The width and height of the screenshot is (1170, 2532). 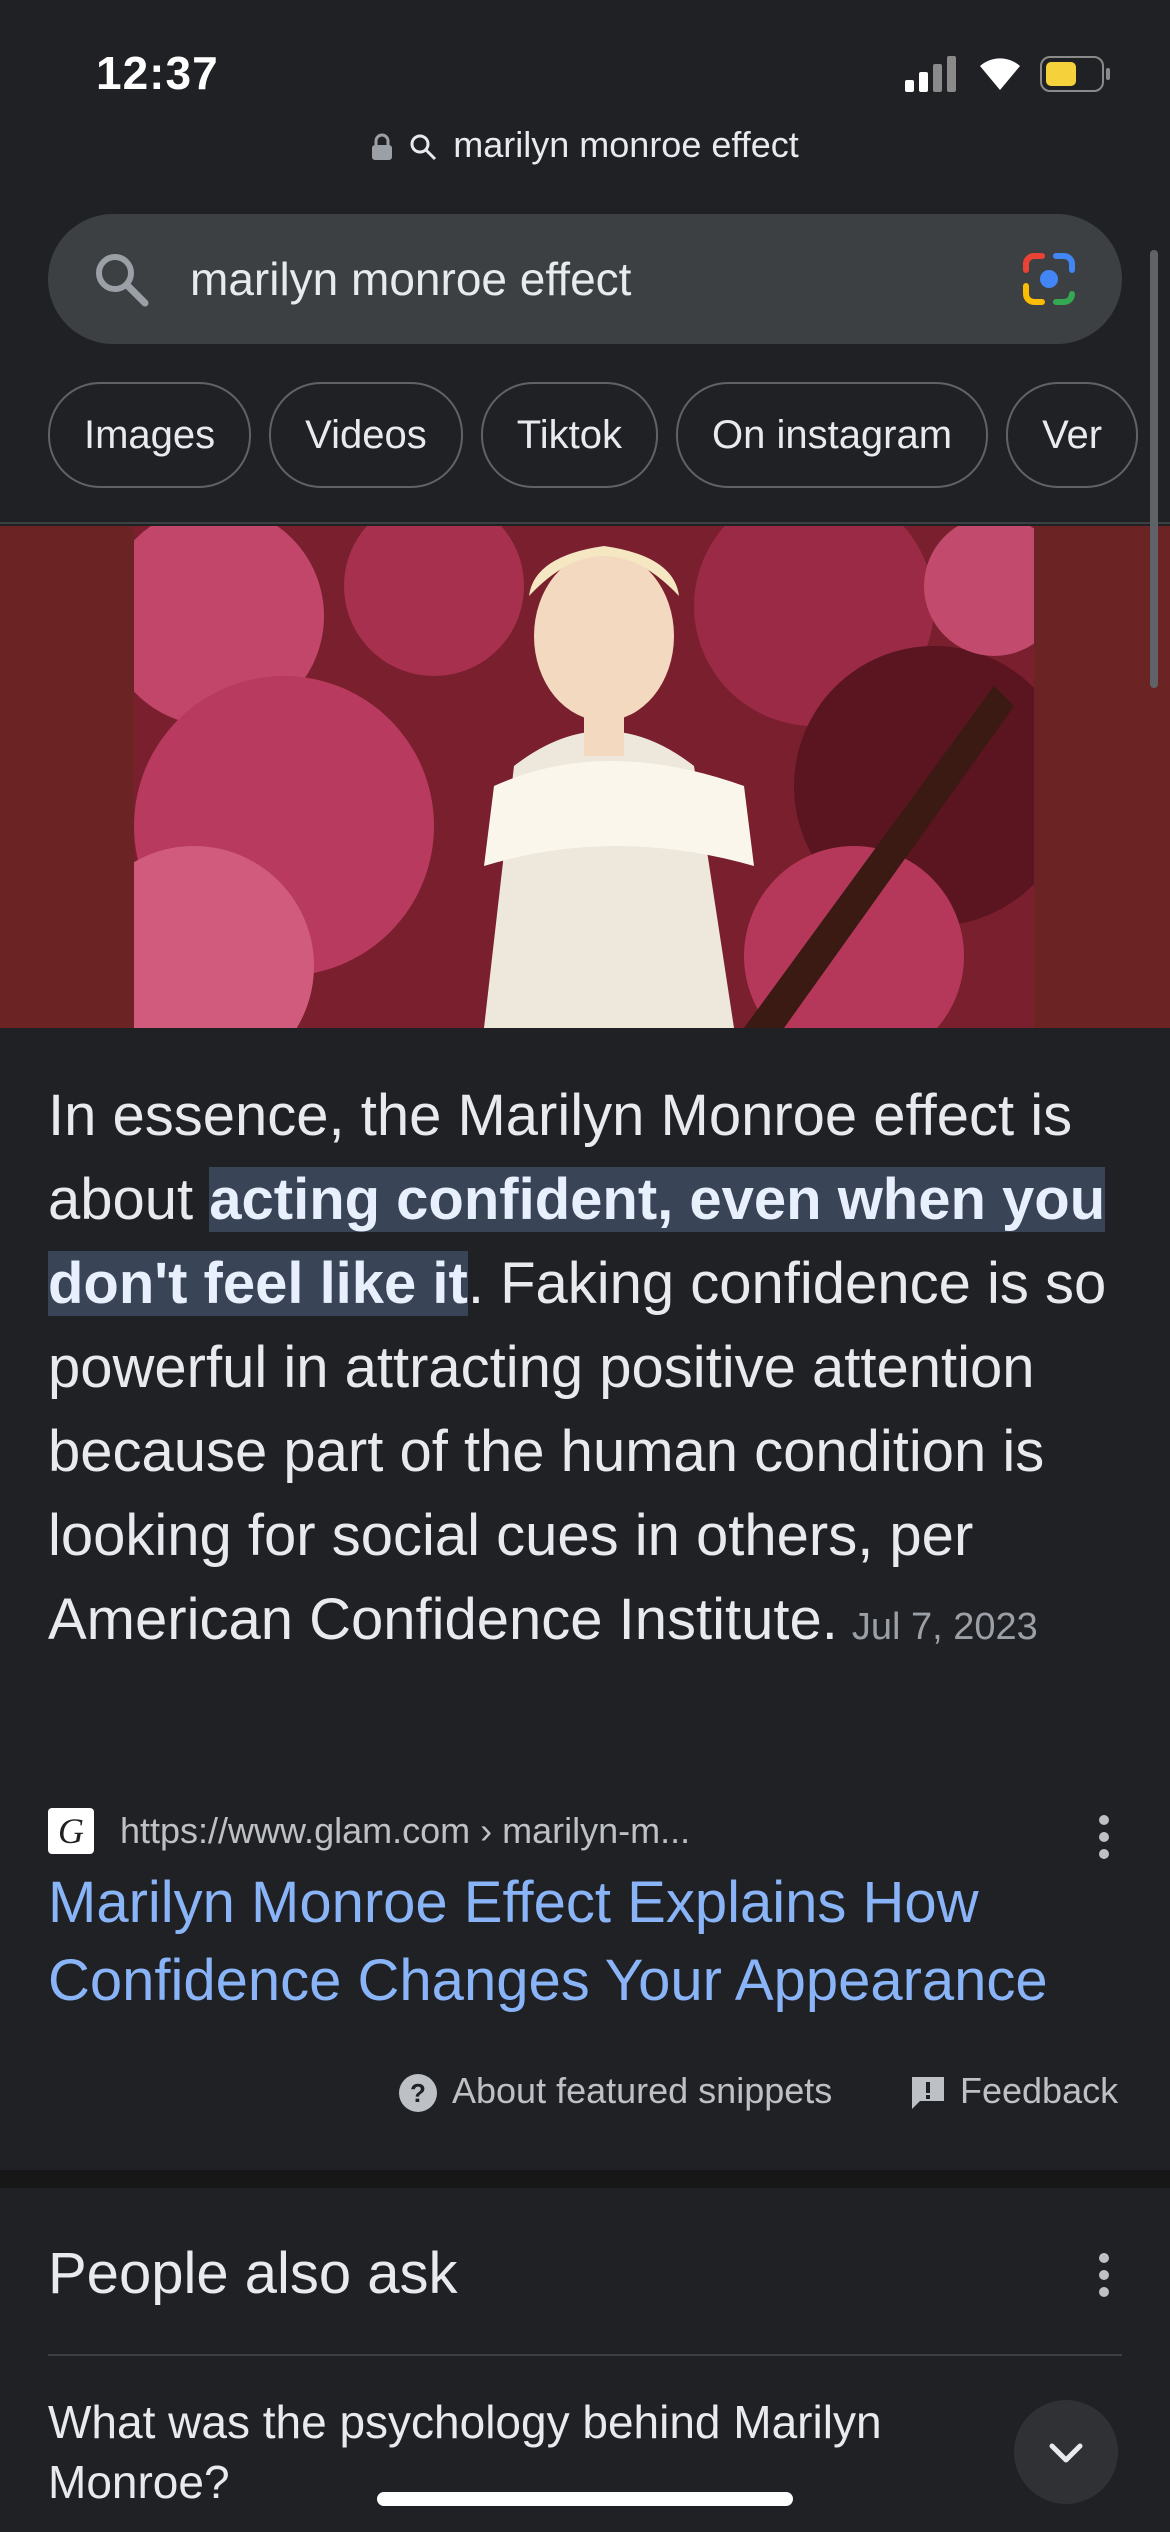 I want to click on url-bar: marilyn monroe effect, so click(x=585, y=145).